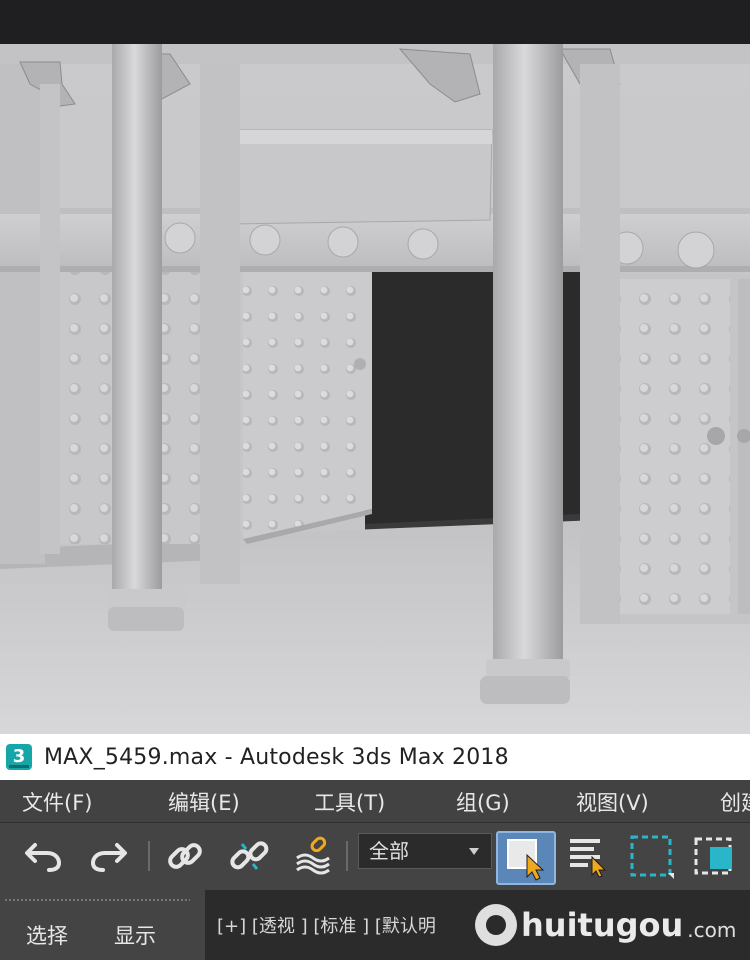 The height and width of the screenshot is (960, 750). I want to click on 3ds-max-icon: 3, so click(19, 757).